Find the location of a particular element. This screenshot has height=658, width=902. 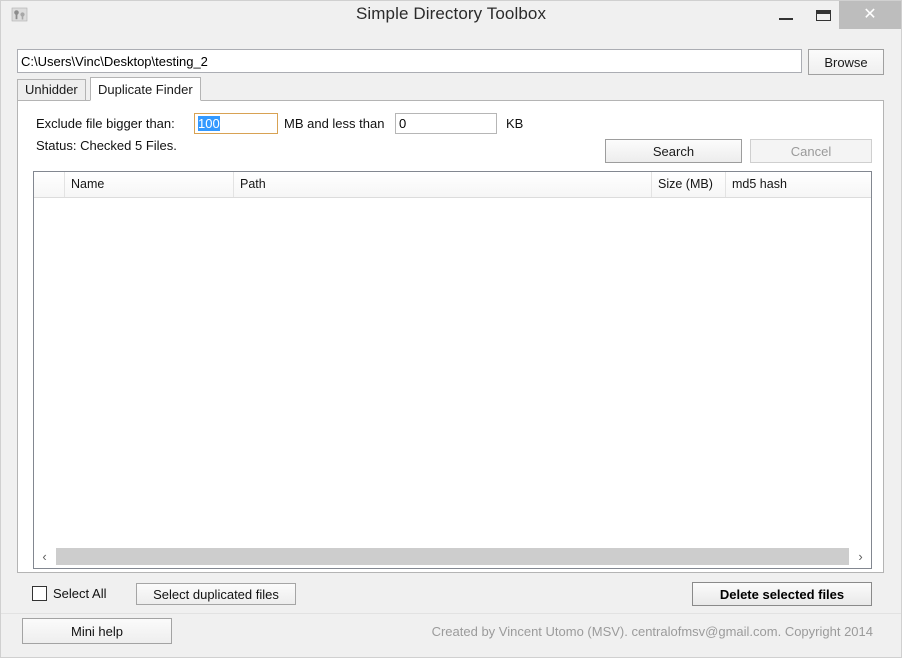

column-header-path: Path is located at coordinates (443, 184).